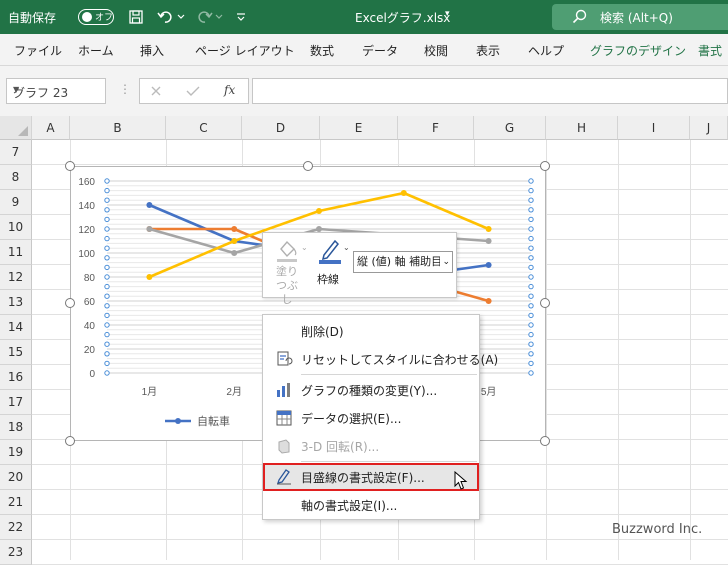  Describe the element at coordinates (16, 227) in the screenshot. I see `row-header-10: 10` at that location.